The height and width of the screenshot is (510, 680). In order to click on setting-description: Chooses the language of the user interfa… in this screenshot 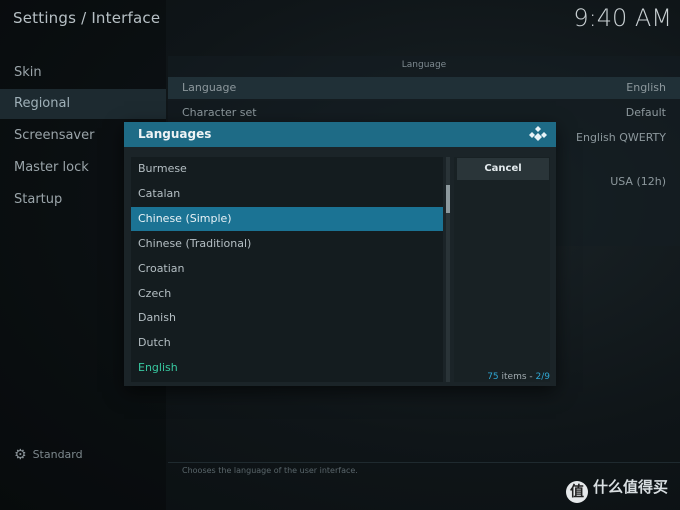, I will do `click(270, 470)`.